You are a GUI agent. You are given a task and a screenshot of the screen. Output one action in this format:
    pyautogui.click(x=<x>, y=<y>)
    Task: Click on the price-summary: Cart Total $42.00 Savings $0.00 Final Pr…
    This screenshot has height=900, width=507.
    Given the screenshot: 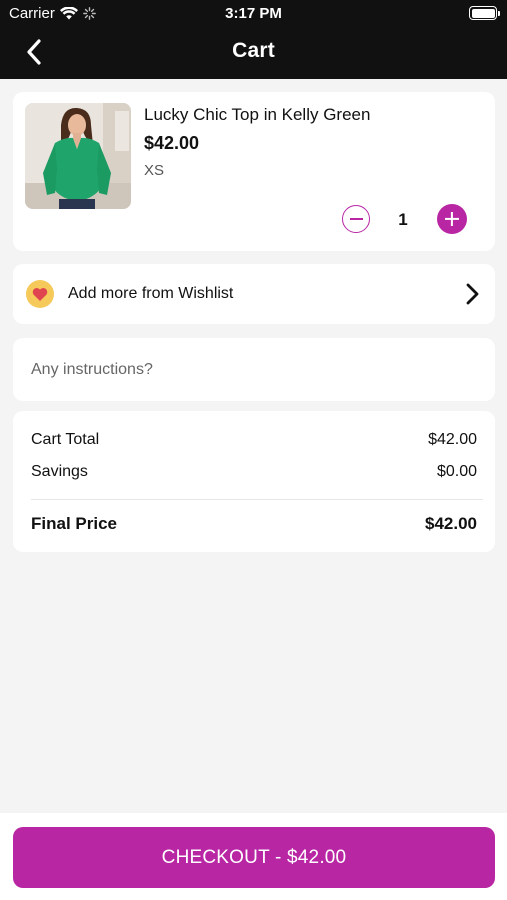 What is the action you would take?
    pyautogui.click(x=254, y=481)
    